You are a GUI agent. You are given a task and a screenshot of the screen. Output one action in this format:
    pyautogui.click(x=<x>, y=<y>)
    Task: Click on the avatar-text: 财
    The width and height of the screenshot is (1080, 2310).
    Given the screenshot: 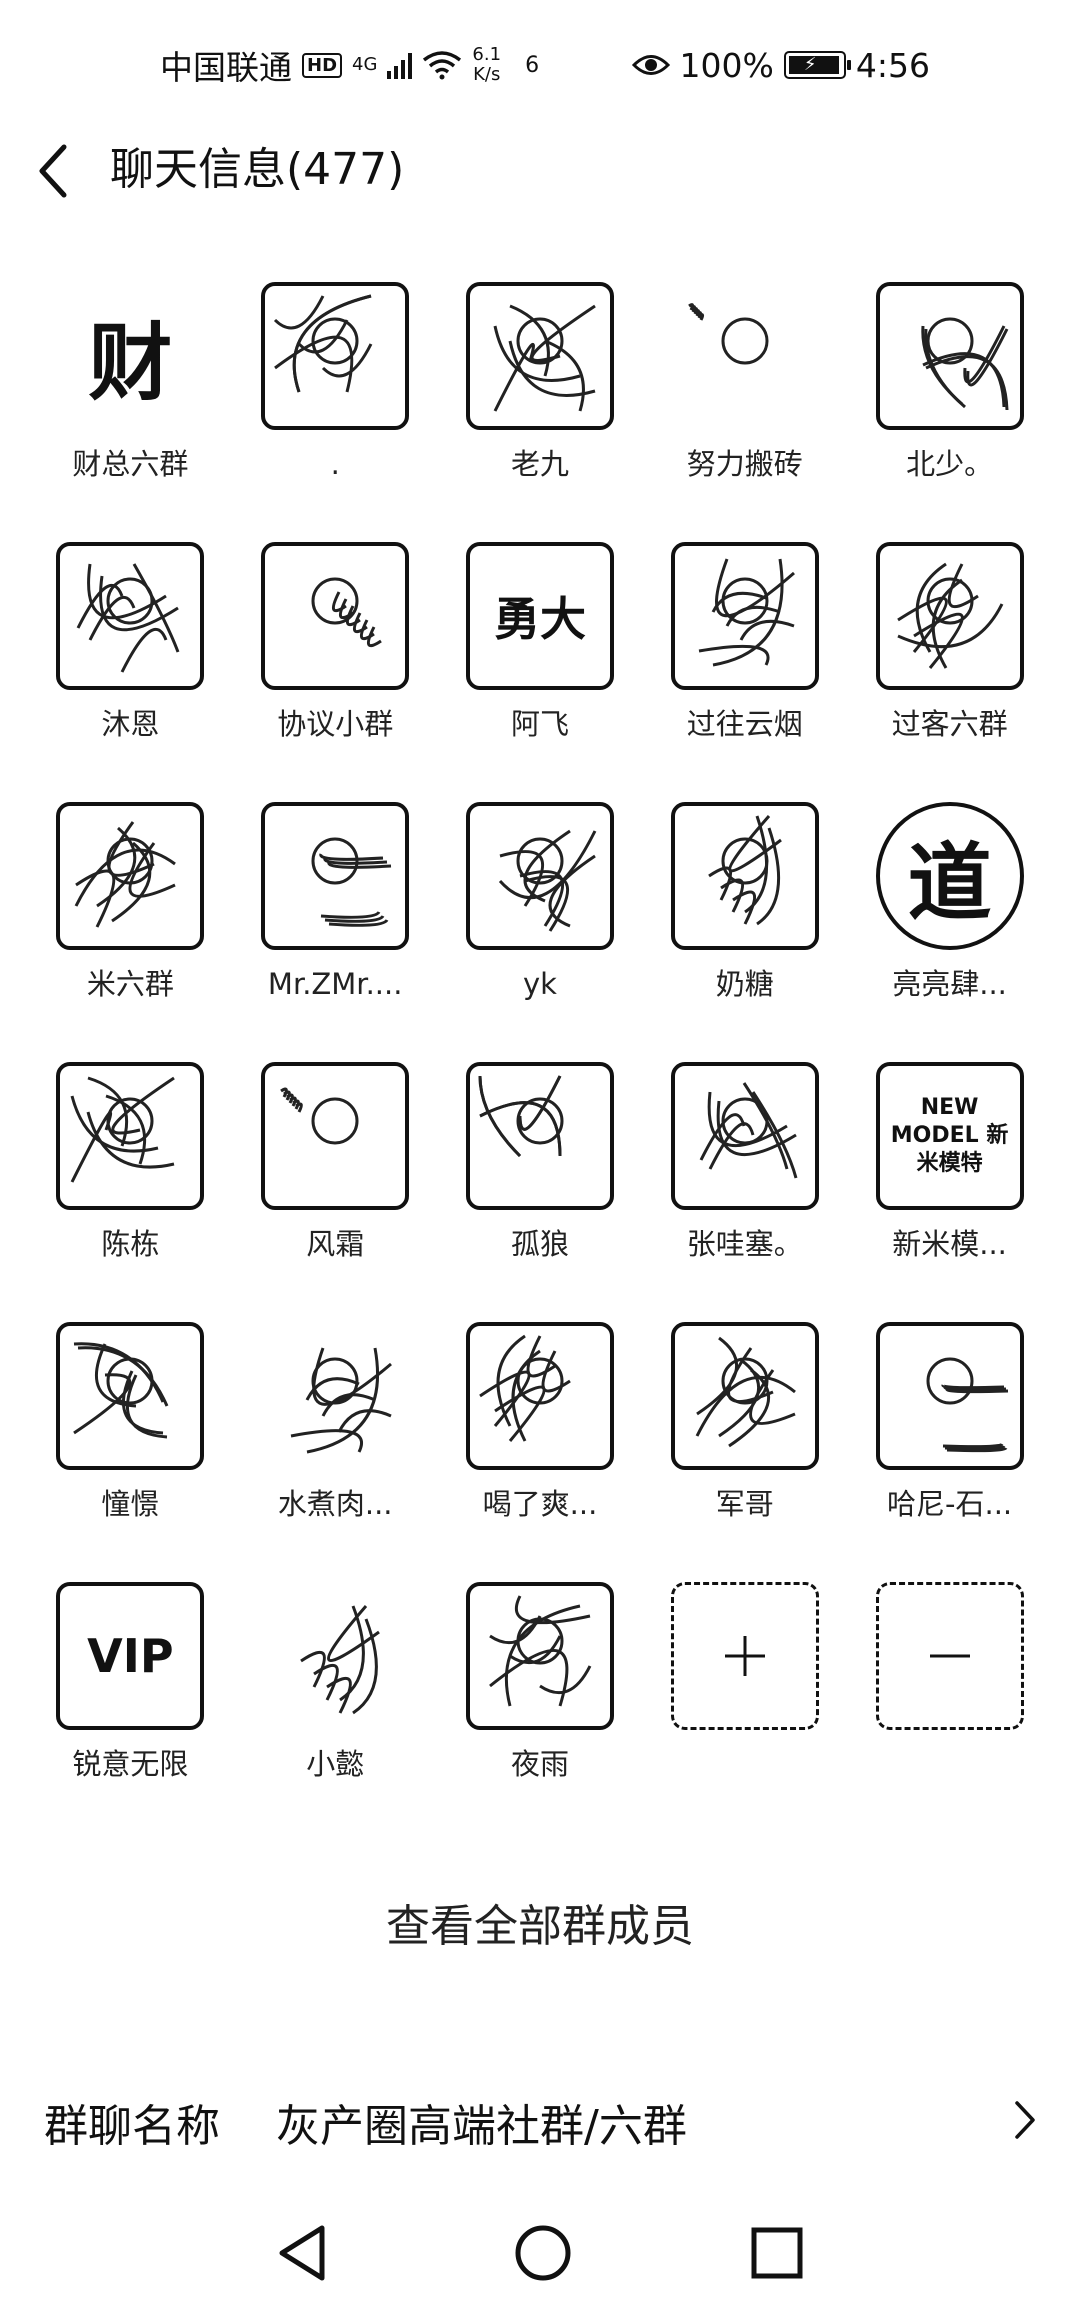 What is the action you would take?
    pyautogui.click(x=130, y=362)
    